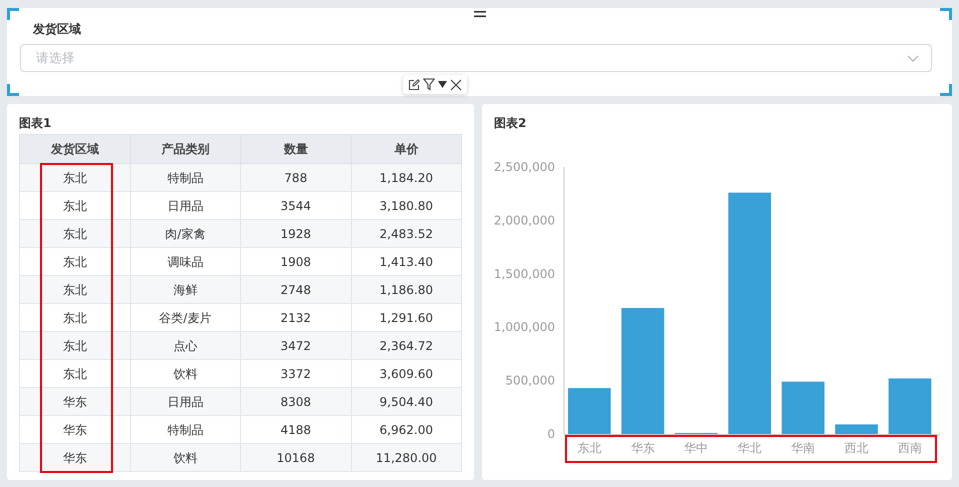 The image size is (959, 487). Describe the element at coordinates (476, 58) in the screenshot. I see `region-select: 请选择` at that location.